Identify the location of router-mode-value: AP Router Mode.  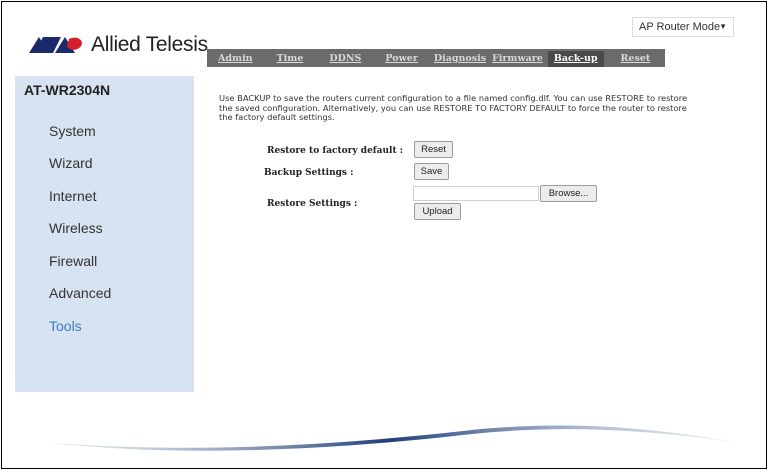
(680, 27).